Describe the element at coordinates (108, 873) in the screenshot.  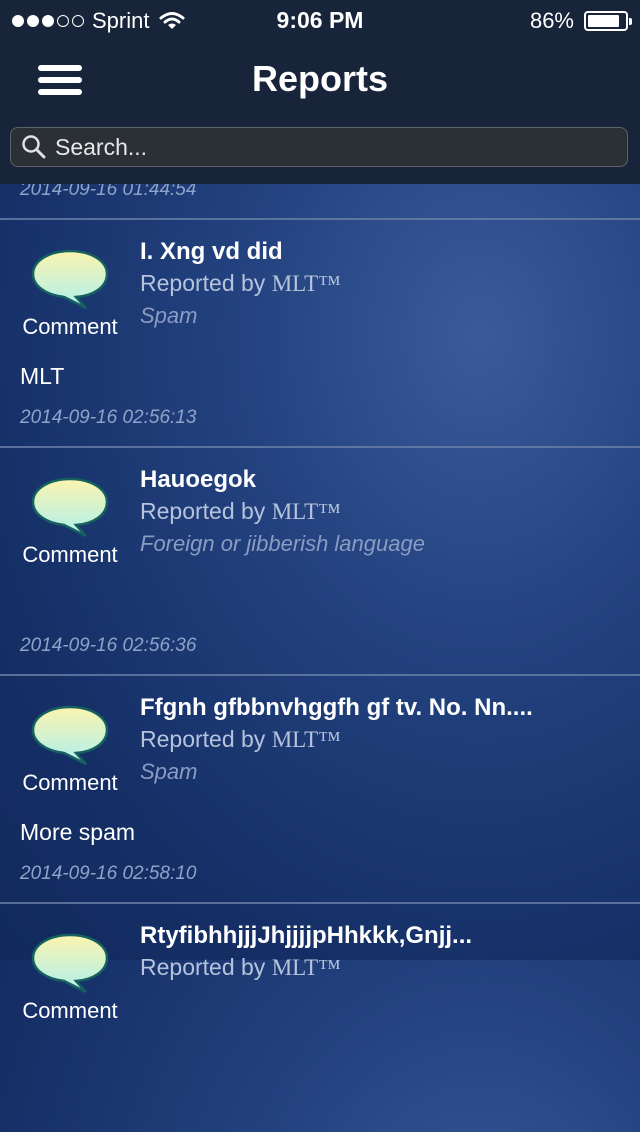
I see `report-timestamp: 2014-09-16 02:58:10` at that location.